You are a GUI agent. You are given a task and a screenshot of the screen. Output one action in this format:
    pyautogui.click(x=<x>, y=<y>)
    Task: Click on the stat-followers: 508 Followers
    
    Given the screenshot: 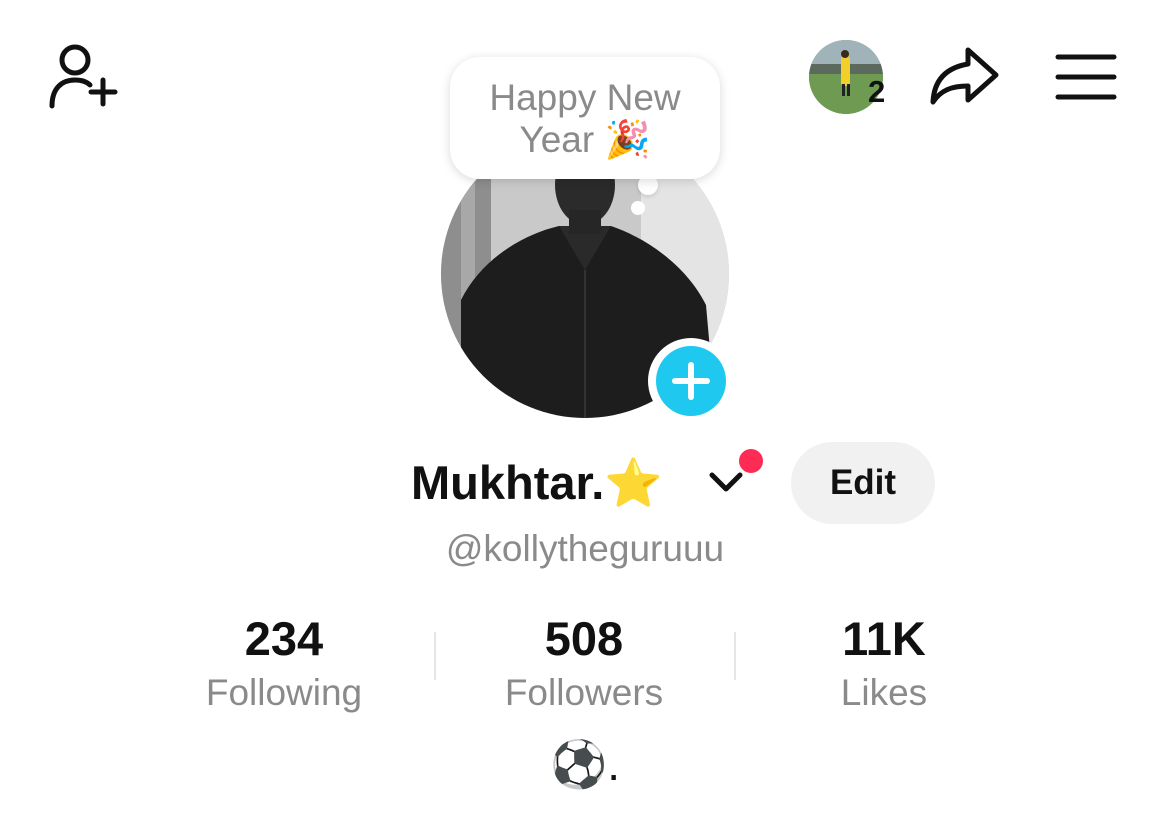 What is the action you would take?
    pyautogui.click(x=584, y=664)
    